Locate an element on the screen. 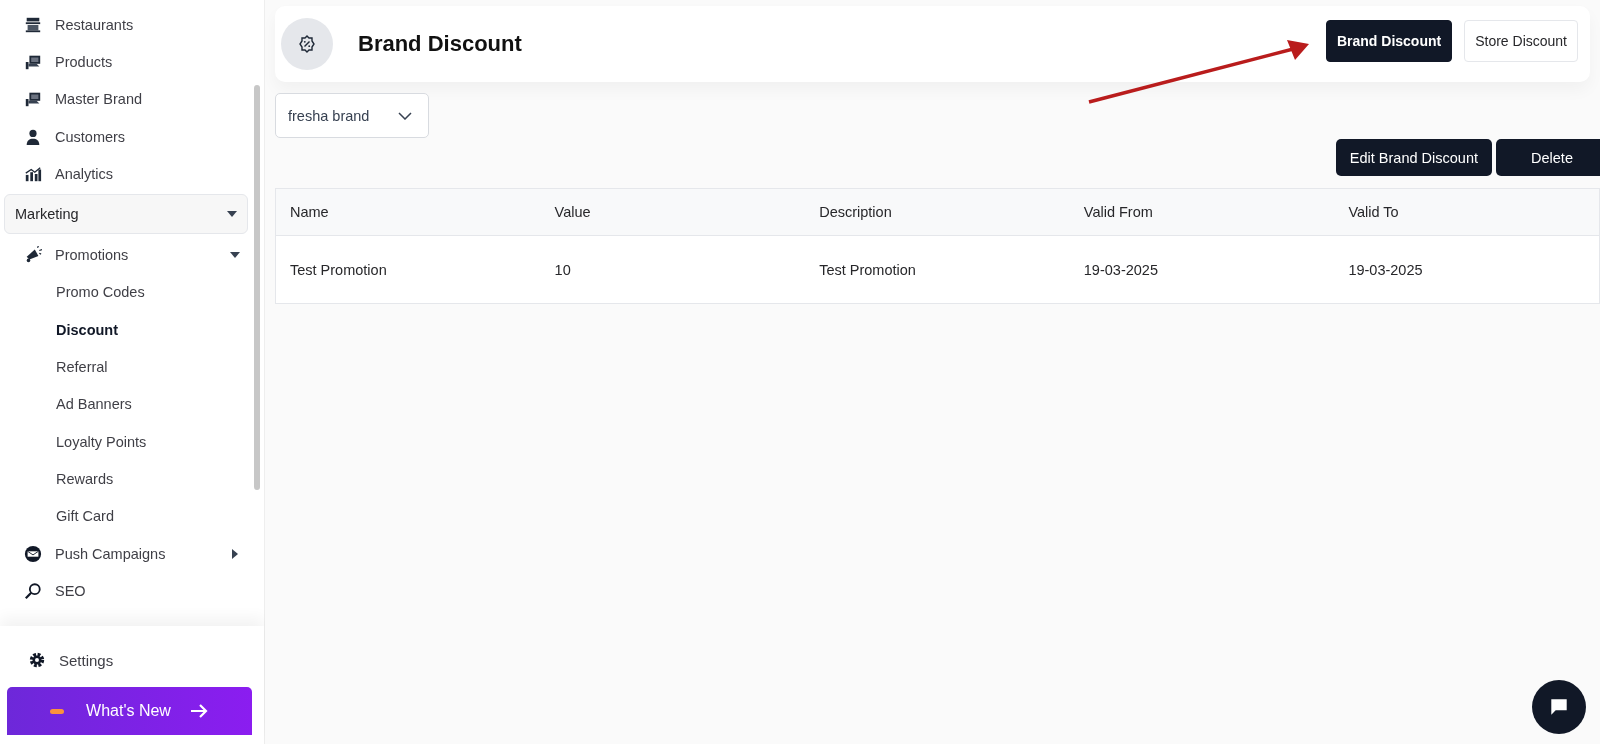  action-button: Edit Brand Discount is located at coordinates (1413, 157).